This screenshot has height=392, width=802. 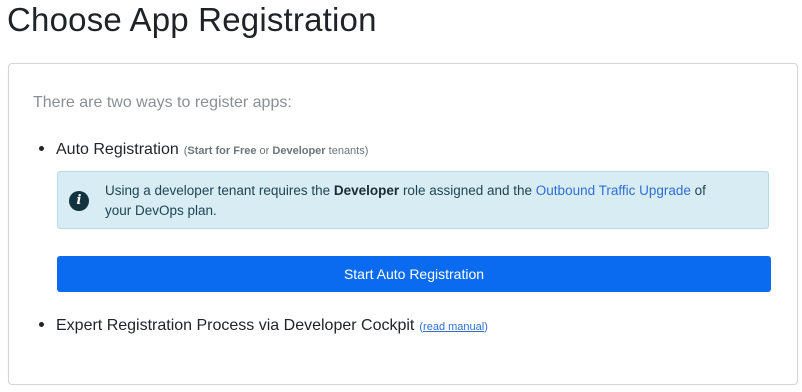 I want to click on hint-start-for-free: Start for Free, so click(x=222, y=151).